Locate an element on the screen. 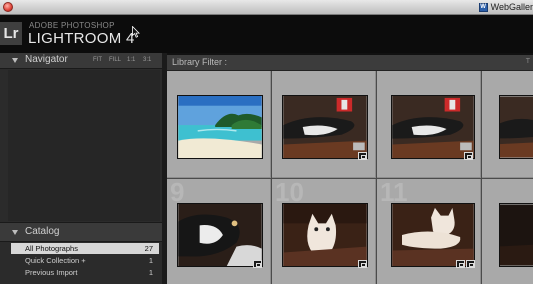 Image resolution: width=533 pixels, height=284 pixels. catalog-item-previous-import: Previous Import 1 is located at coordinates (85, 272).